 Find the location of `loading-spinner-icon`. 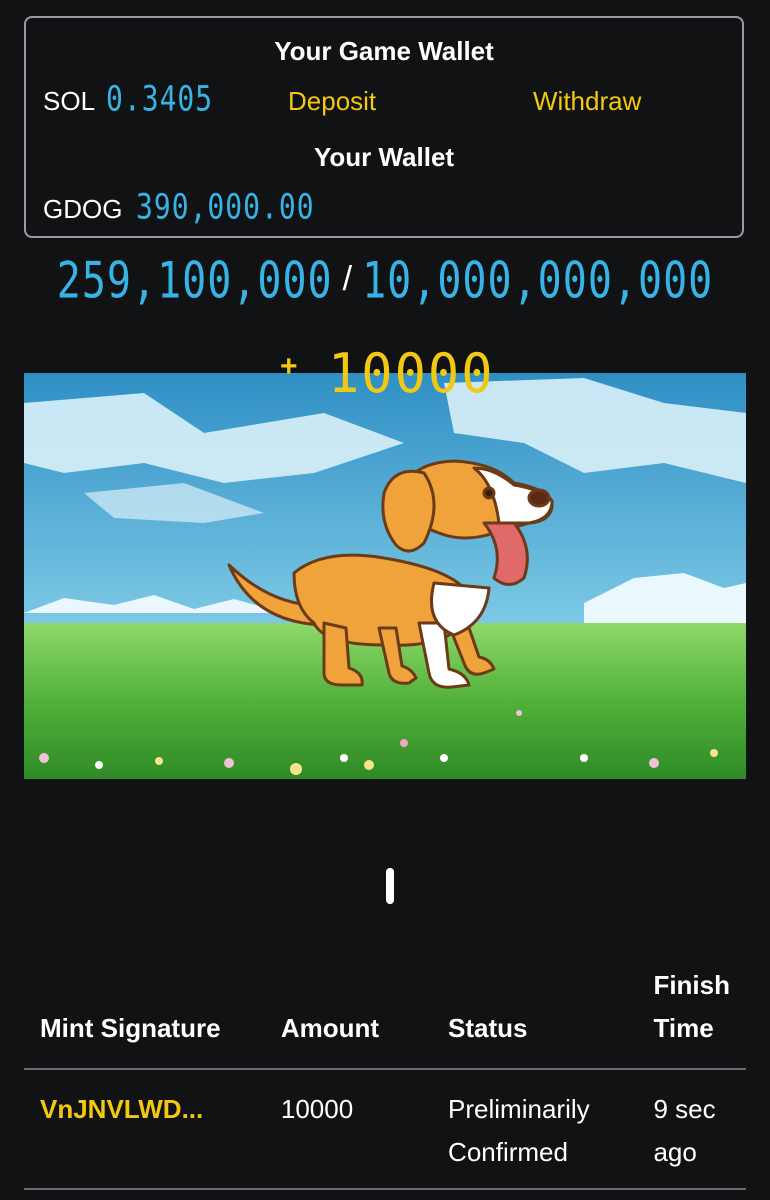

loading-spinner-icon is located at coordinates (390, 886).